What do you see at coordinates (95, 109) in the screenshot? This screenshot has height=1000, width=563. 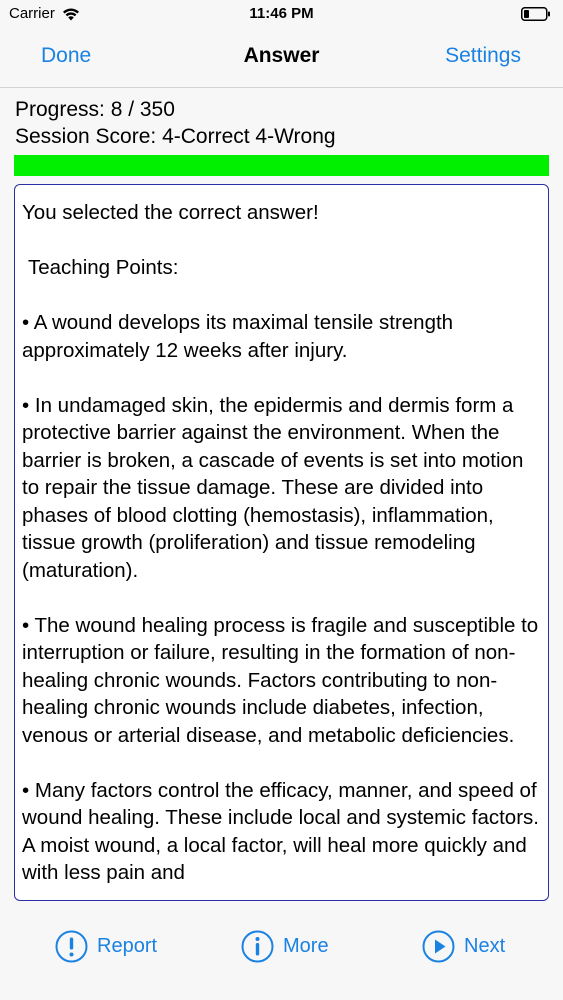 I see `progress-count: Progress: 8 / 350` at bounding box center [95, 109].